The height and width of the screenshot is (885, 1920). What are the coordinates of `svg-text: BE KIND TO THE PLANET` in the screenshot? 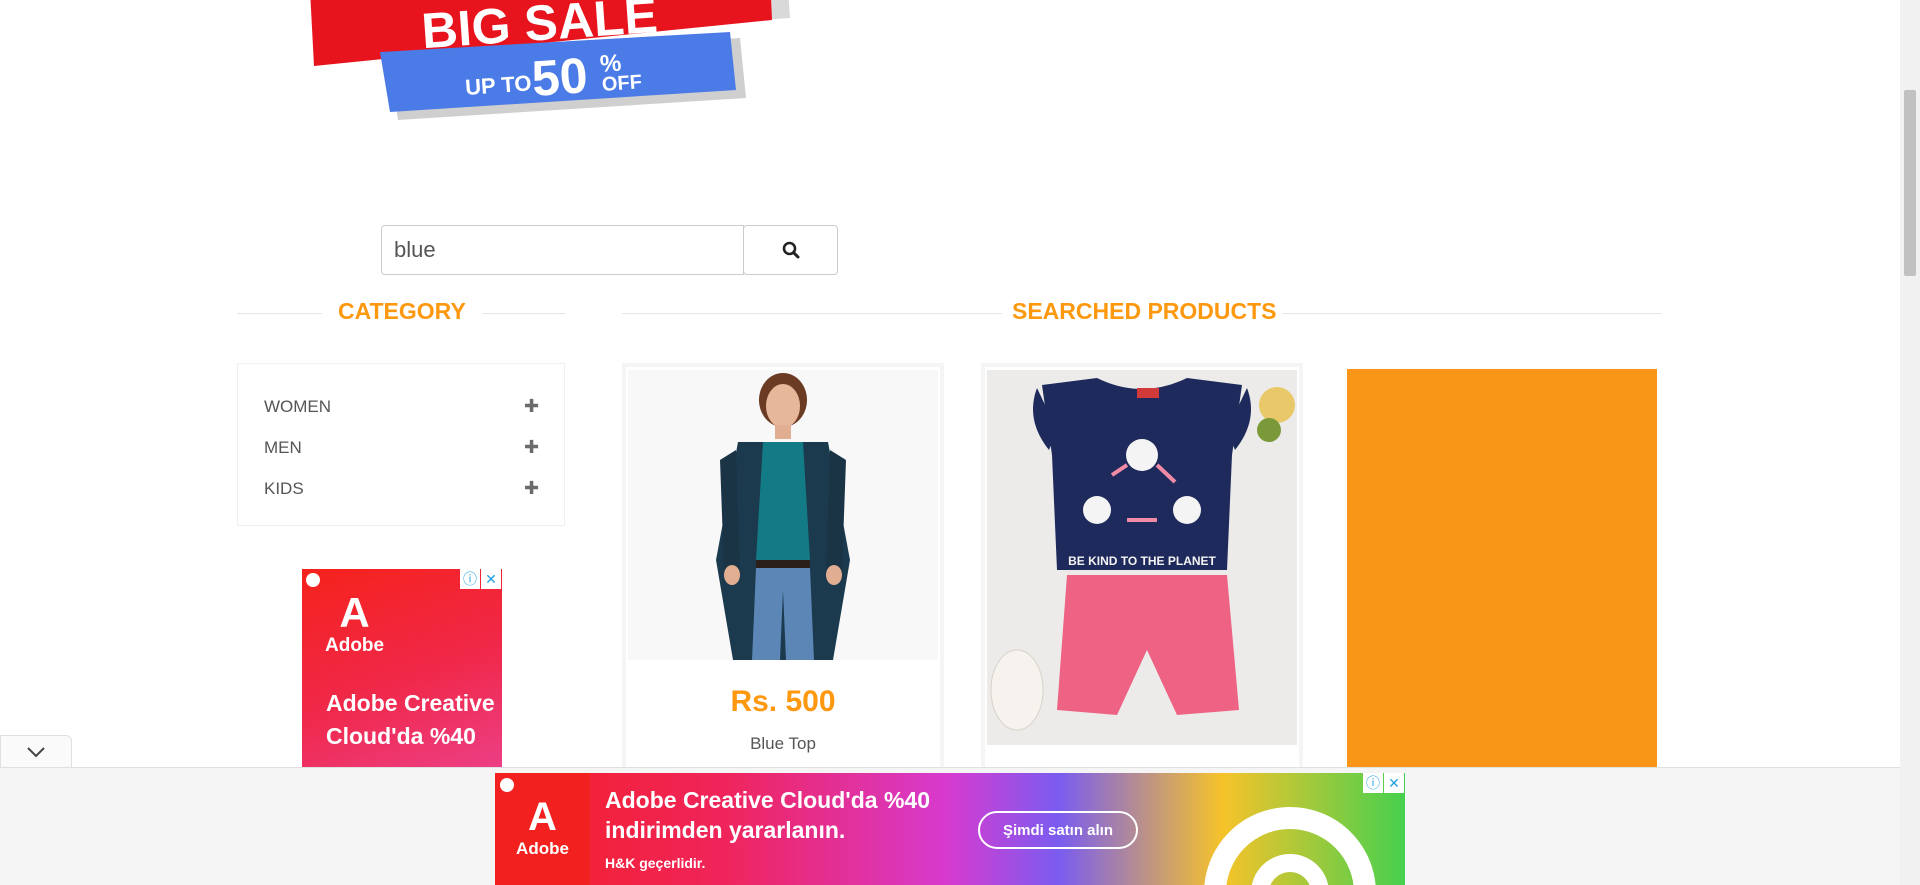 It's located at (1142, 561).